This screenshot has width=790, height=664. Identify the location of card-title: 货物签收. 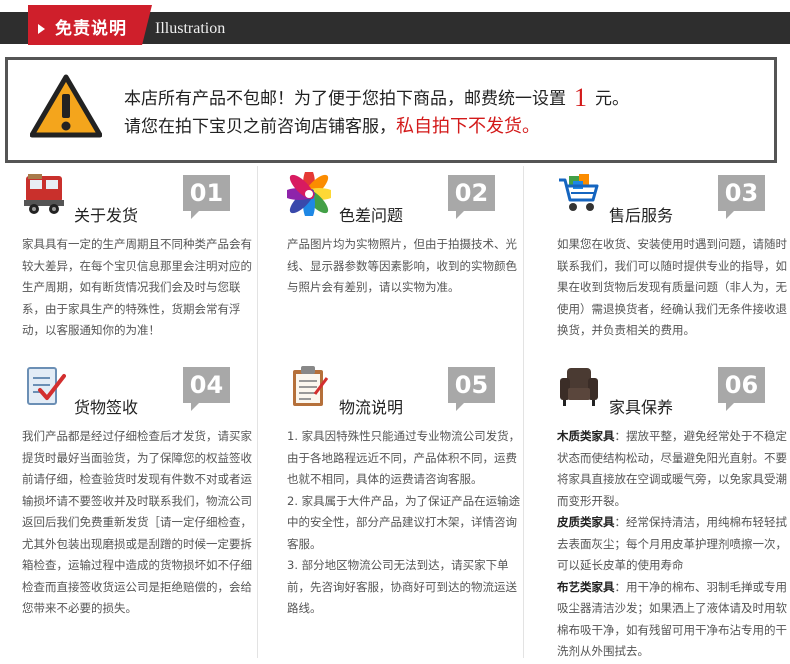
(106, 407).